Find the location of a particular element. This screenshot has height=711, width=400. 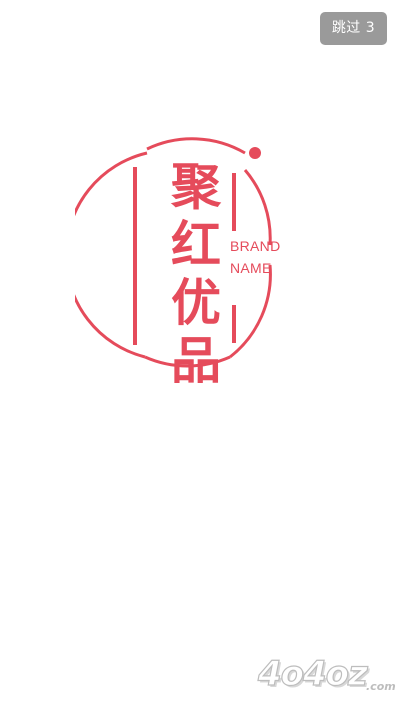

brand-char-1: 聚 is located at coordinates (196, 187).